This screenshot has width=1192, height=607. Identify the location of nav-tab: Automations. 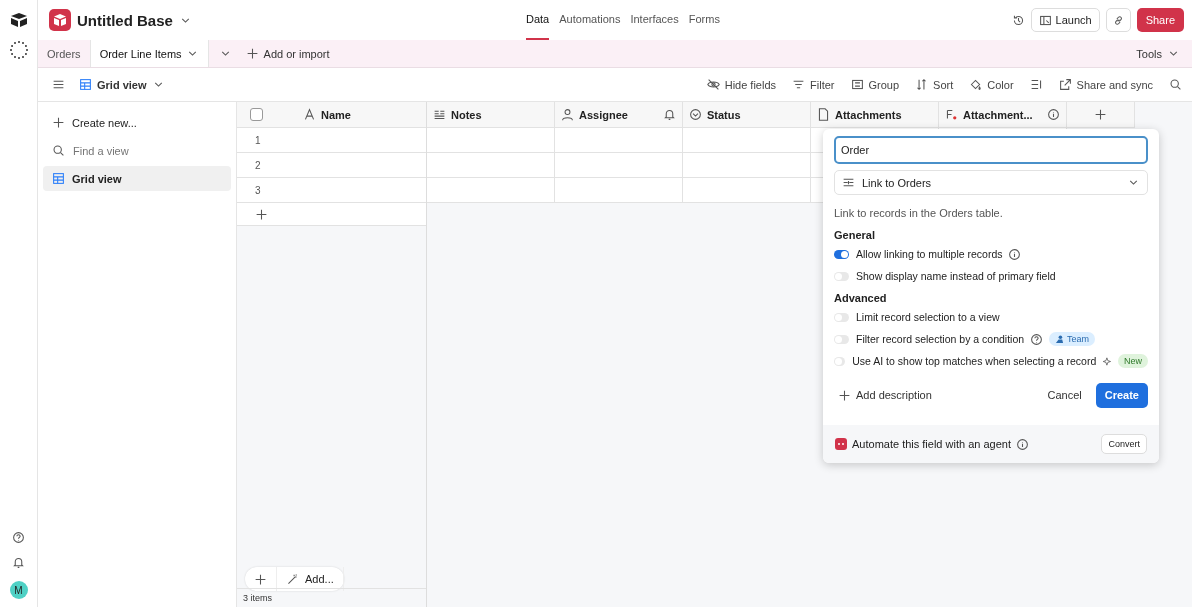
(590, 20).